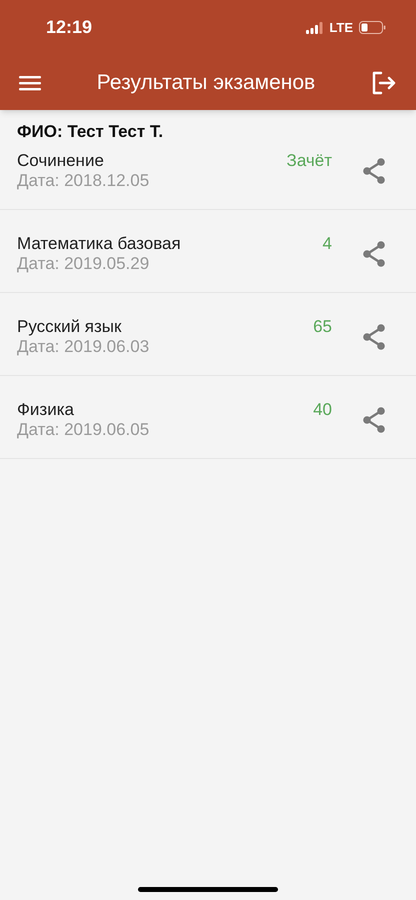 The width and height of the screenshot is (416, 900). I want to click on exam-score: 4, so click(327, 244).